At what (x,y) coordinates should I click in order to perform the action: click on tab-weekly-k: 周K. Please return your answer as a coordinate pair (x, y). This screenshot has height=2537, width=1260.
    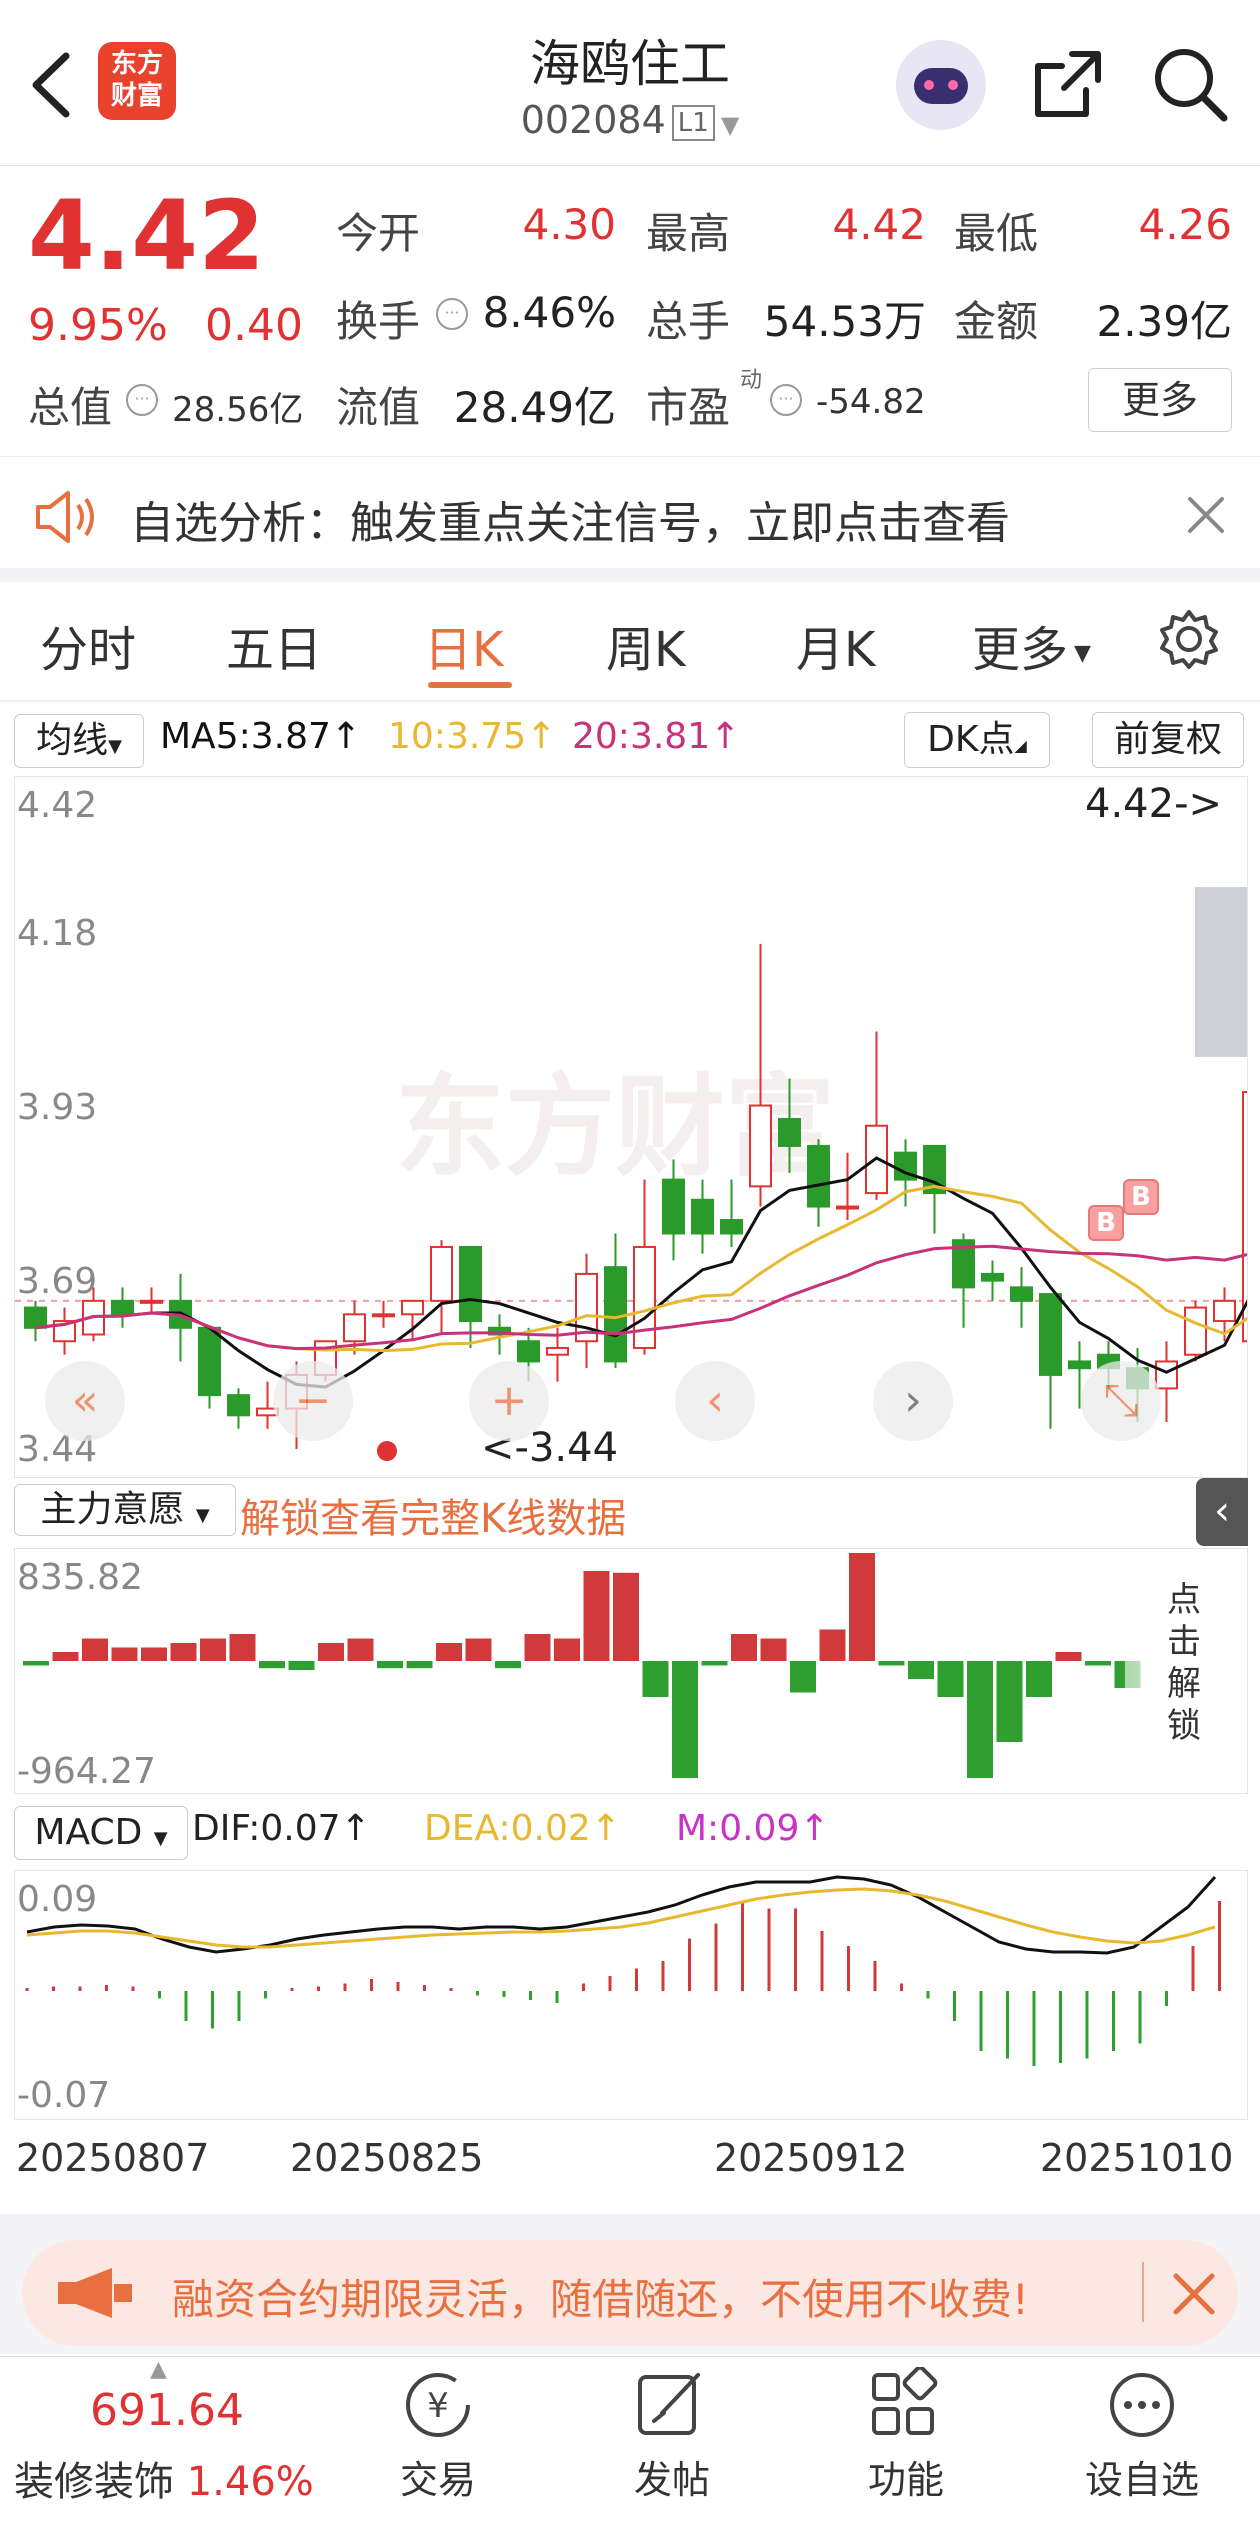
    Looking at the image, I should click on (645, 645).